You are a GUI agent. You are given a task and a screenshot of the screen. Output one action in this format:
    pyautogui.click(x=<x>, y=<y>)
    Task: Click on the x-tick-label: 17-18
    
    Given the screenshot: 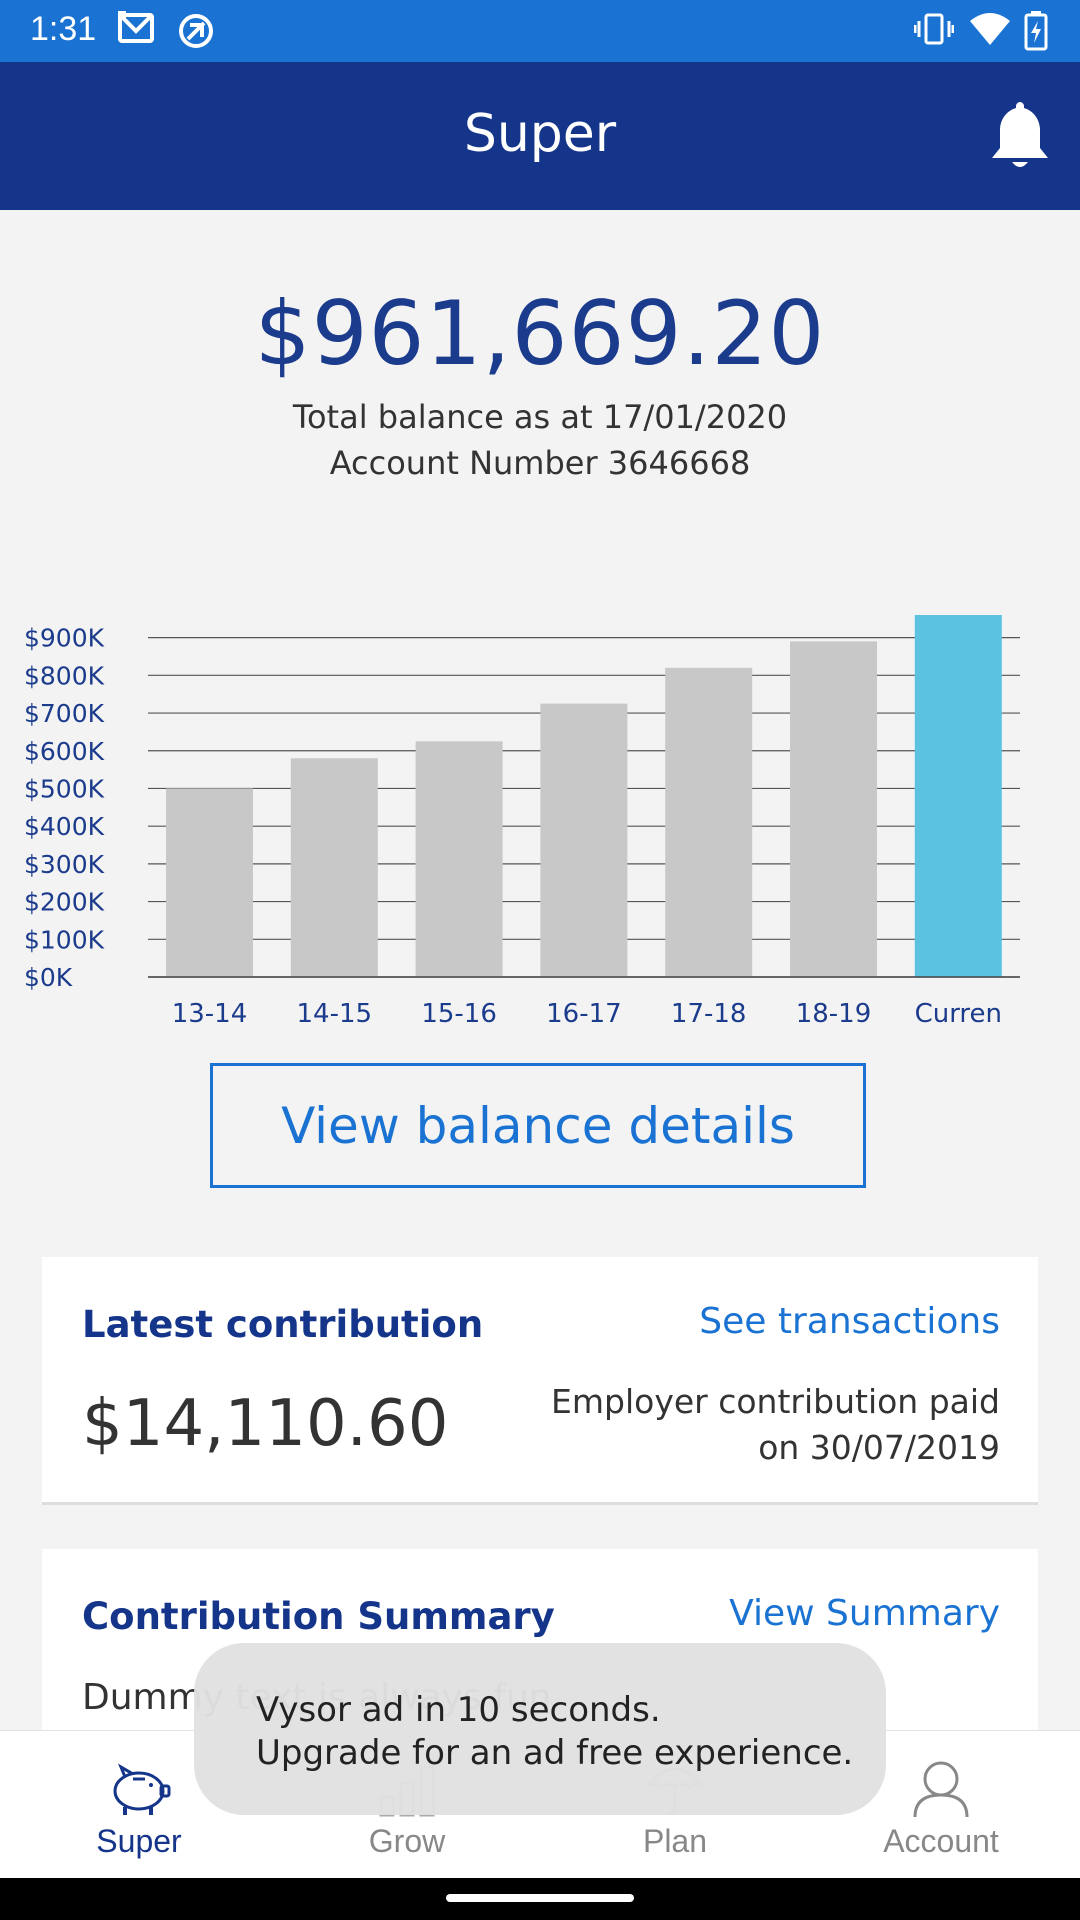 What is the action you would take?
    pyautogui.click(x=709, y=1014)
    